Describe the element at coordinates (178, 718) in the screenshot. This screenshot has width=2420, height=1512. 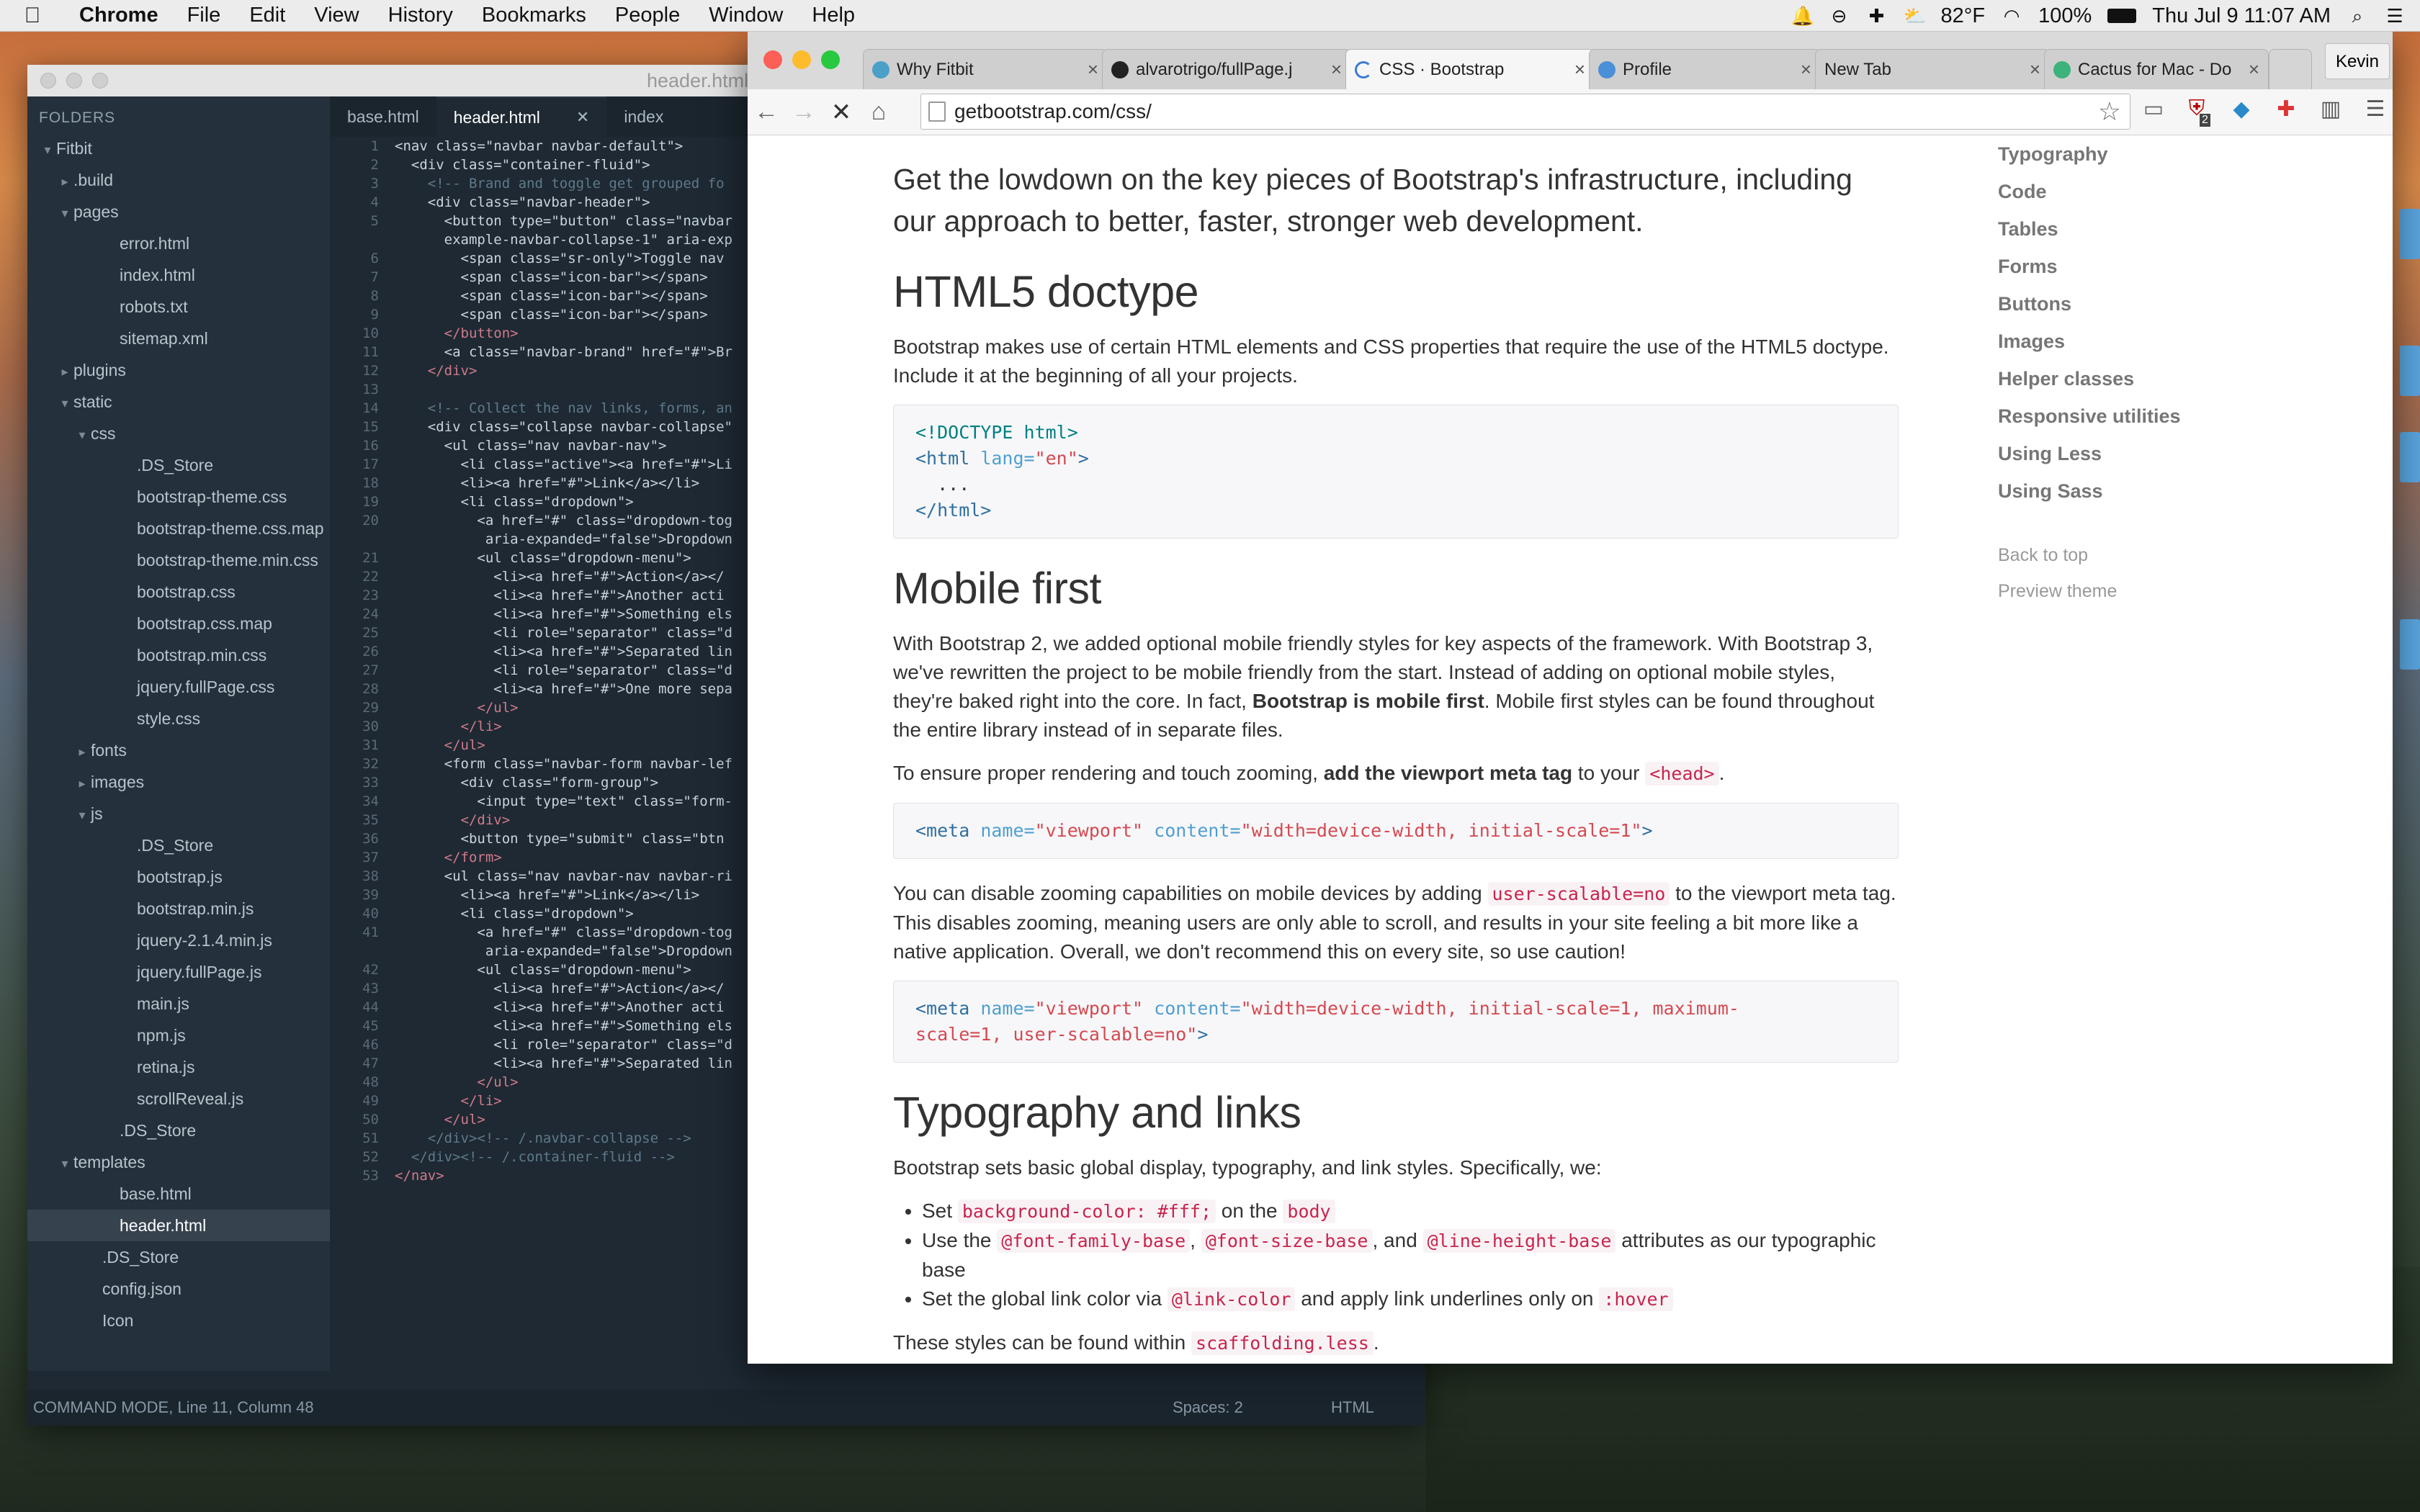
I see `sidebar-tree-item: style.css` at that location.